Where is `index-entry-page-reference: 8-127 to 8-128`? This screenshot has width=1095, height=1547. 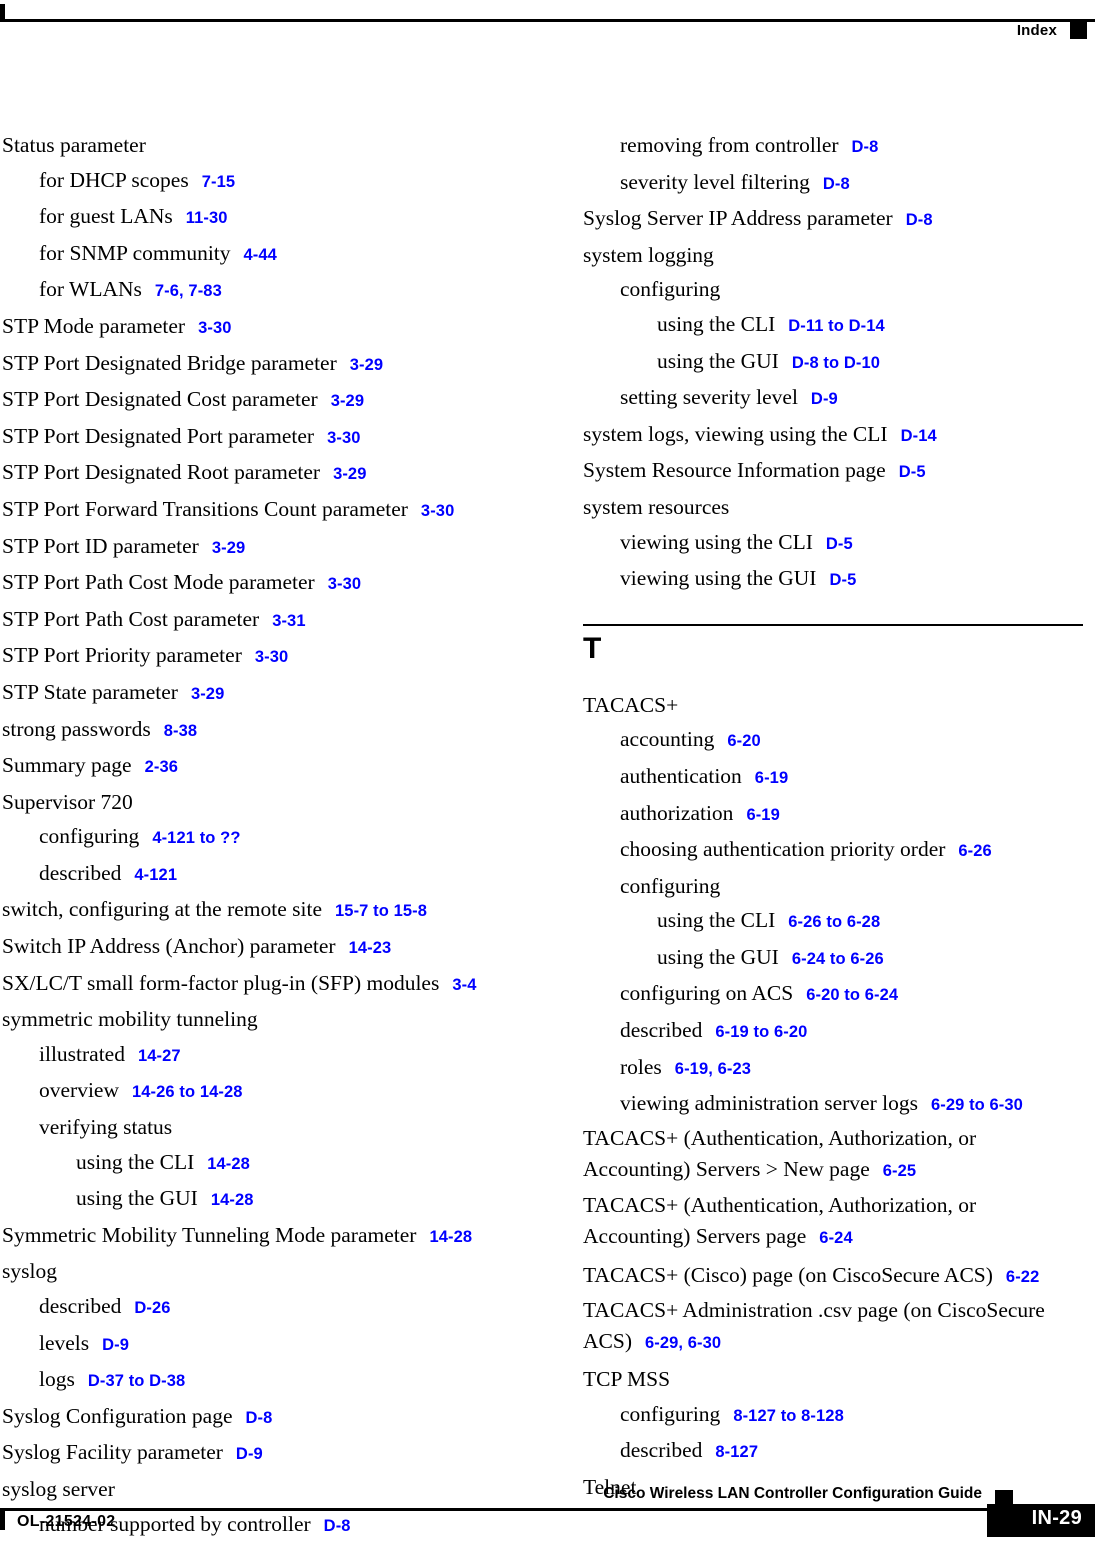 index-entry-page-reference: 8-127 to 8-128 is located at coordinates (788, 1416).